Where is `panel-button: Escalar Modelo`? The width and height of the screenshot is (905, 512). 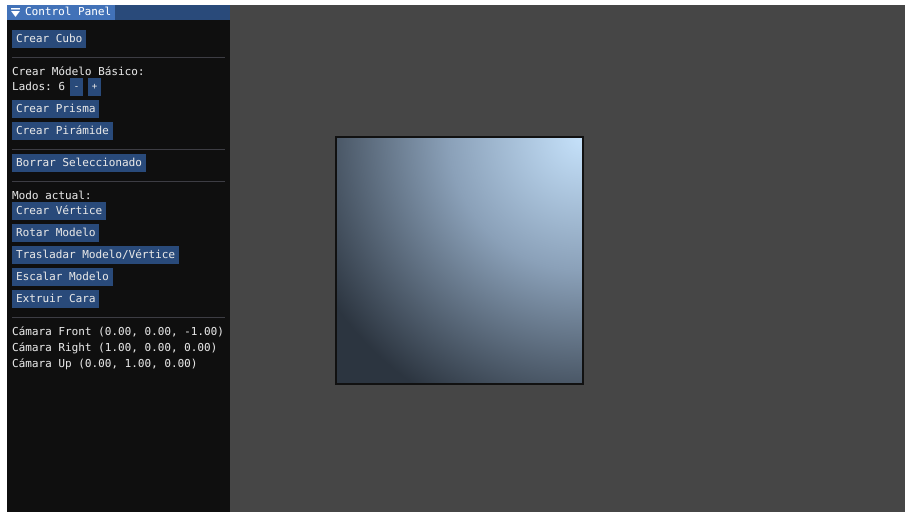 panel-button: Escalar Modelo is located at coordinates (62, 277).